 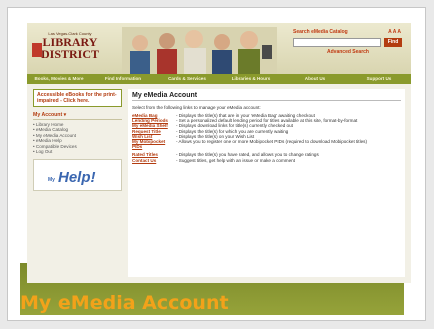 What do you see at coordinates (59, 79) in the screenshot?
I see `nav-books: Books, Movies & More` at bounding box center [59, 79].